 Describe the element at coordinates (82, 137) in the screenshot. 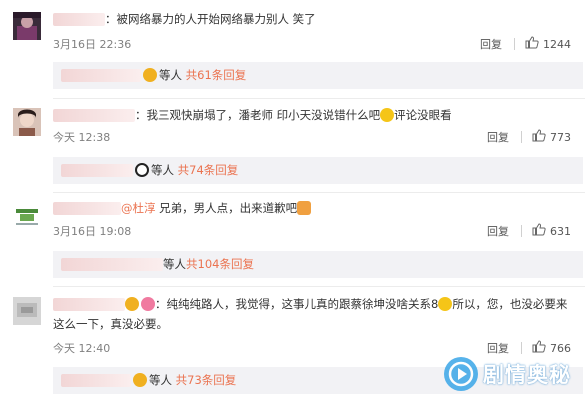

I see `comment-time: 今天 12:38` at that location.